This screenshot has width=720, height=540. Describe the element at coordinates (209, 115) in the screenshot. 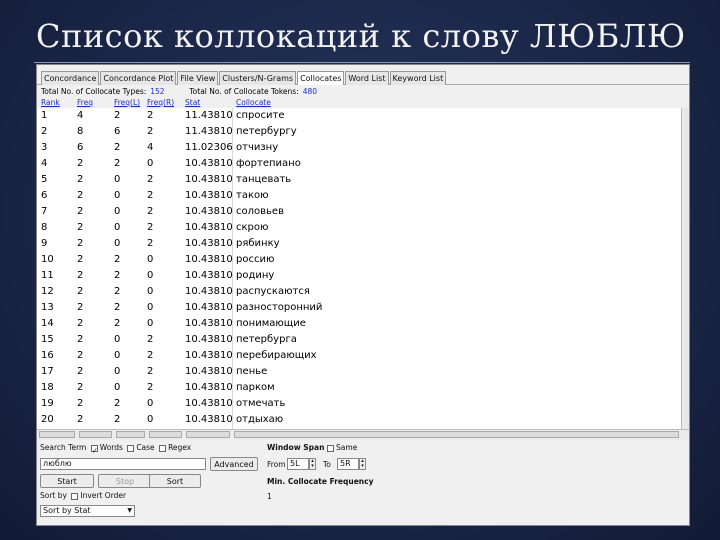

I see `cell-stat: 11.43810` at that location.